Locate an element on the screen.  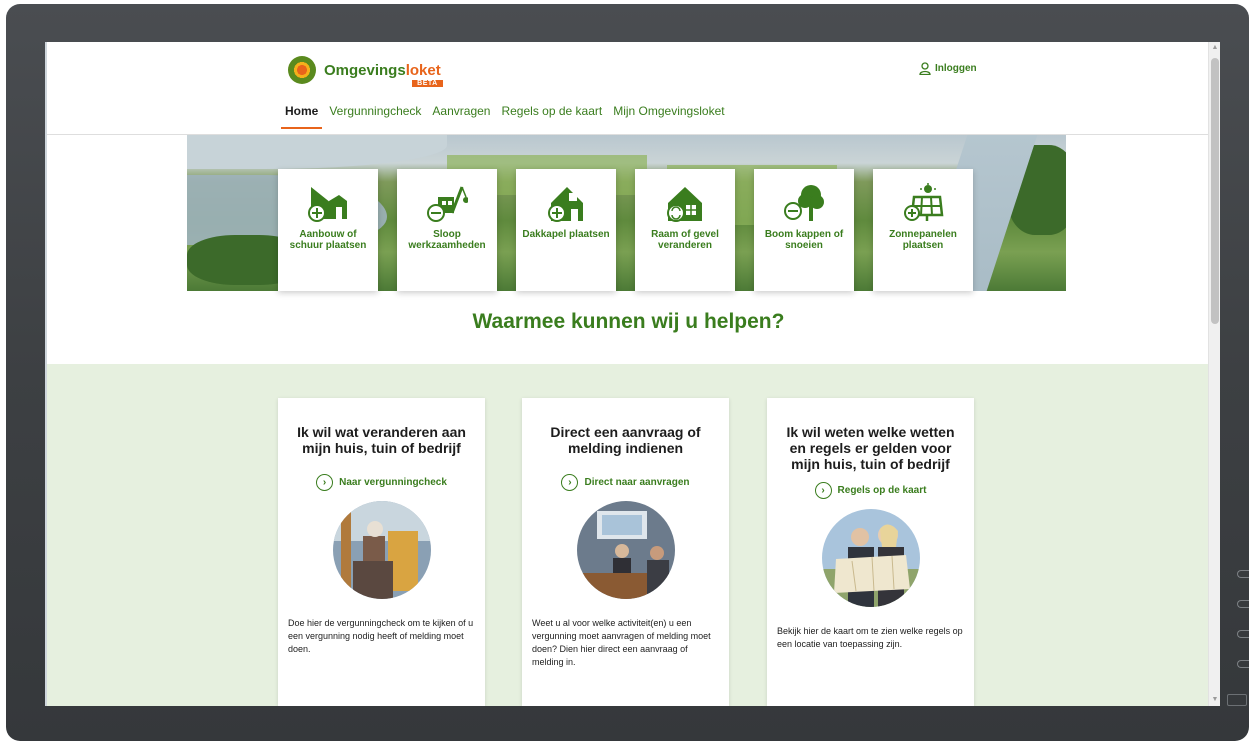
card-link-label: Regels op de kaart is located at coordinates (882, 490).